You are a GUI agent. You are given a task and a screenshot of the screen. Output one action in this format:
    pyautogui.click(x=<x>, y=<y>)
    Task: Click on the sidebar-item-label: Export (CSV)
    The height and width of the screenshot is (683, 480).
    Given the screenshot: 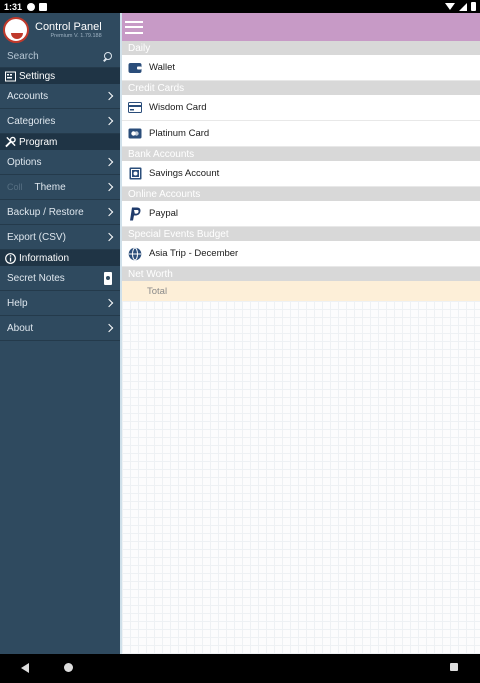 What is the action you would take?
    pyautogui.click(x=36, y=237)
    